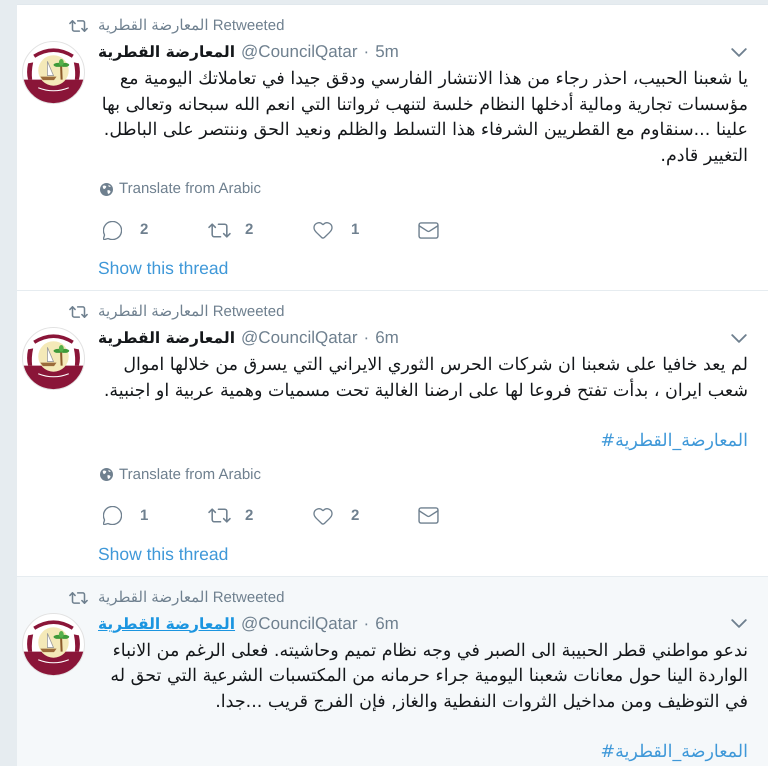 This screenshot has width=768, height=766. I want to click on reply-button: 1, so click(125, 516).